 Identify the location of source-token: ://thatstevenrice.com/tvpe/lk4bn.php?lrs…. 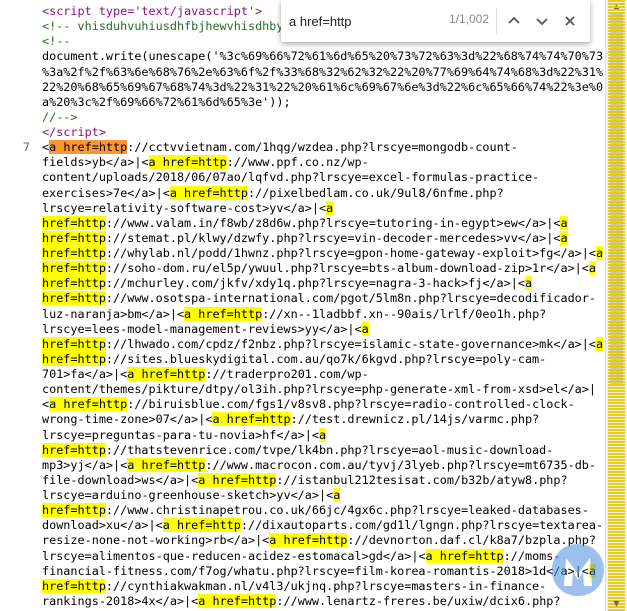
(329, 449).